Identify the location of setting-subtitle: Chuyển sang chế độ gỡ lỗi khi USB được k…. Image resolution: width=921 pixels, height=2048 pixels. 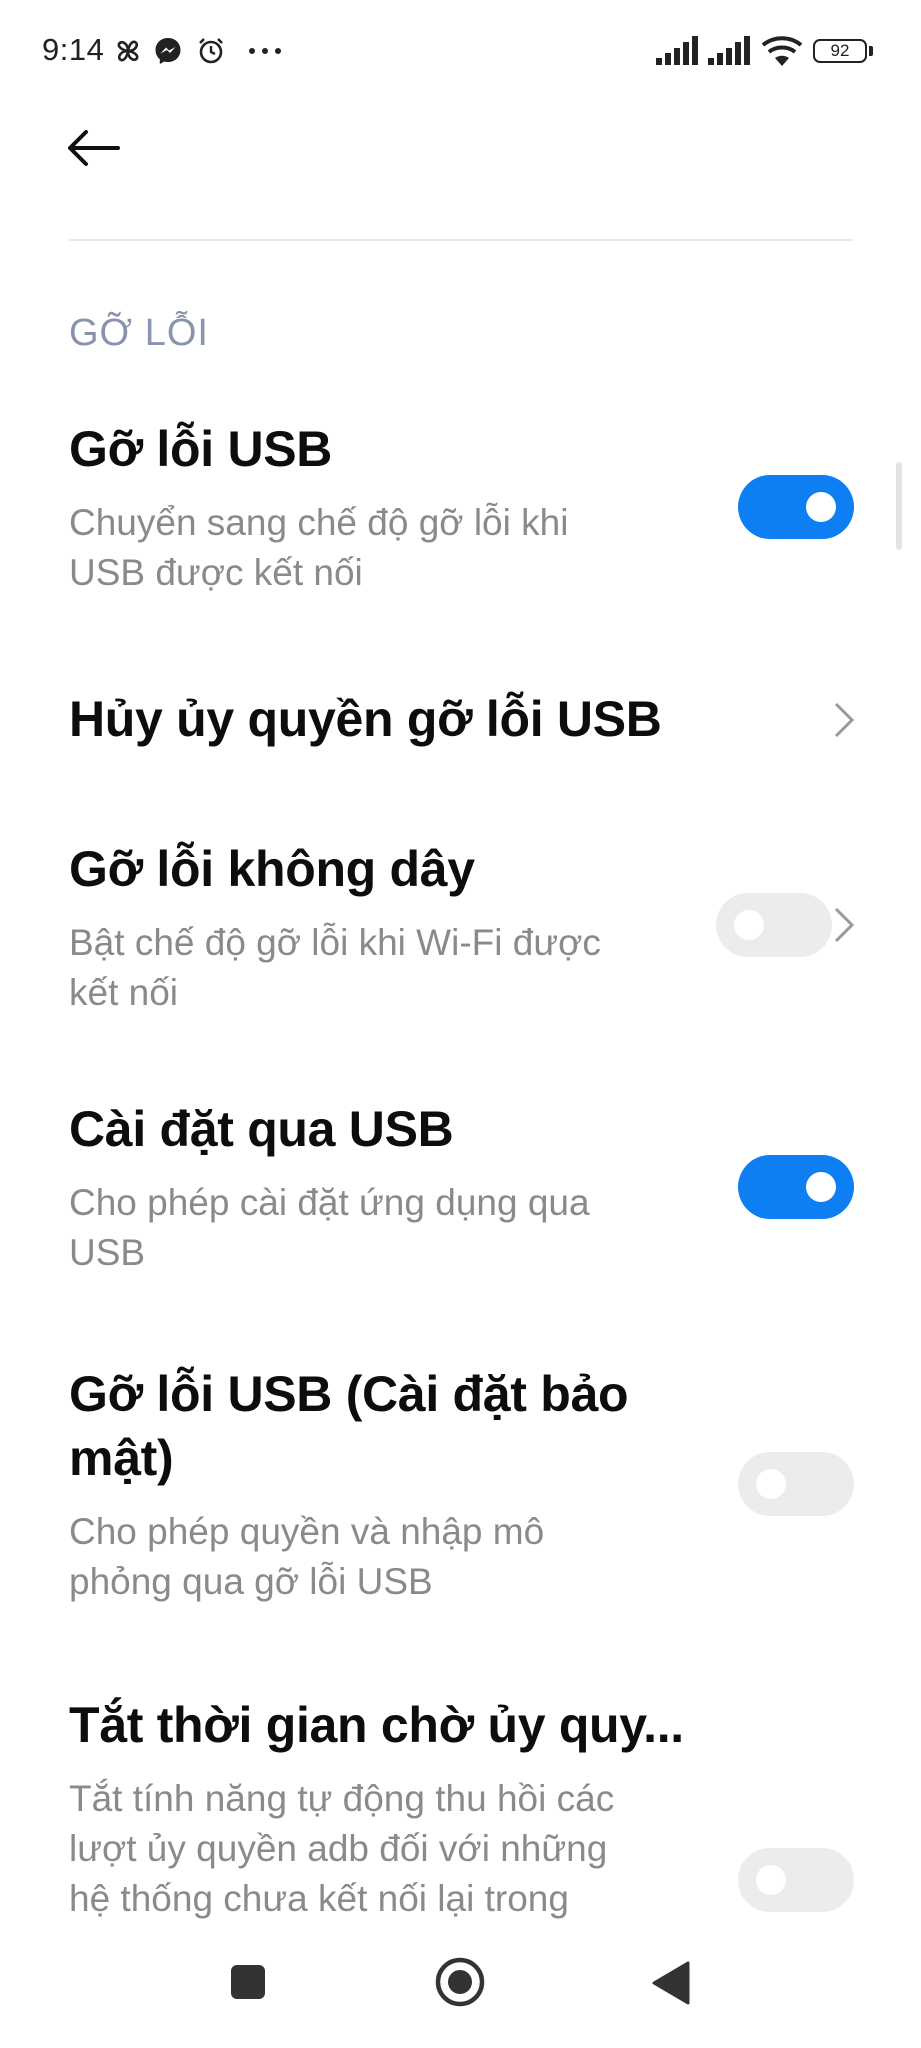
(379, 548).